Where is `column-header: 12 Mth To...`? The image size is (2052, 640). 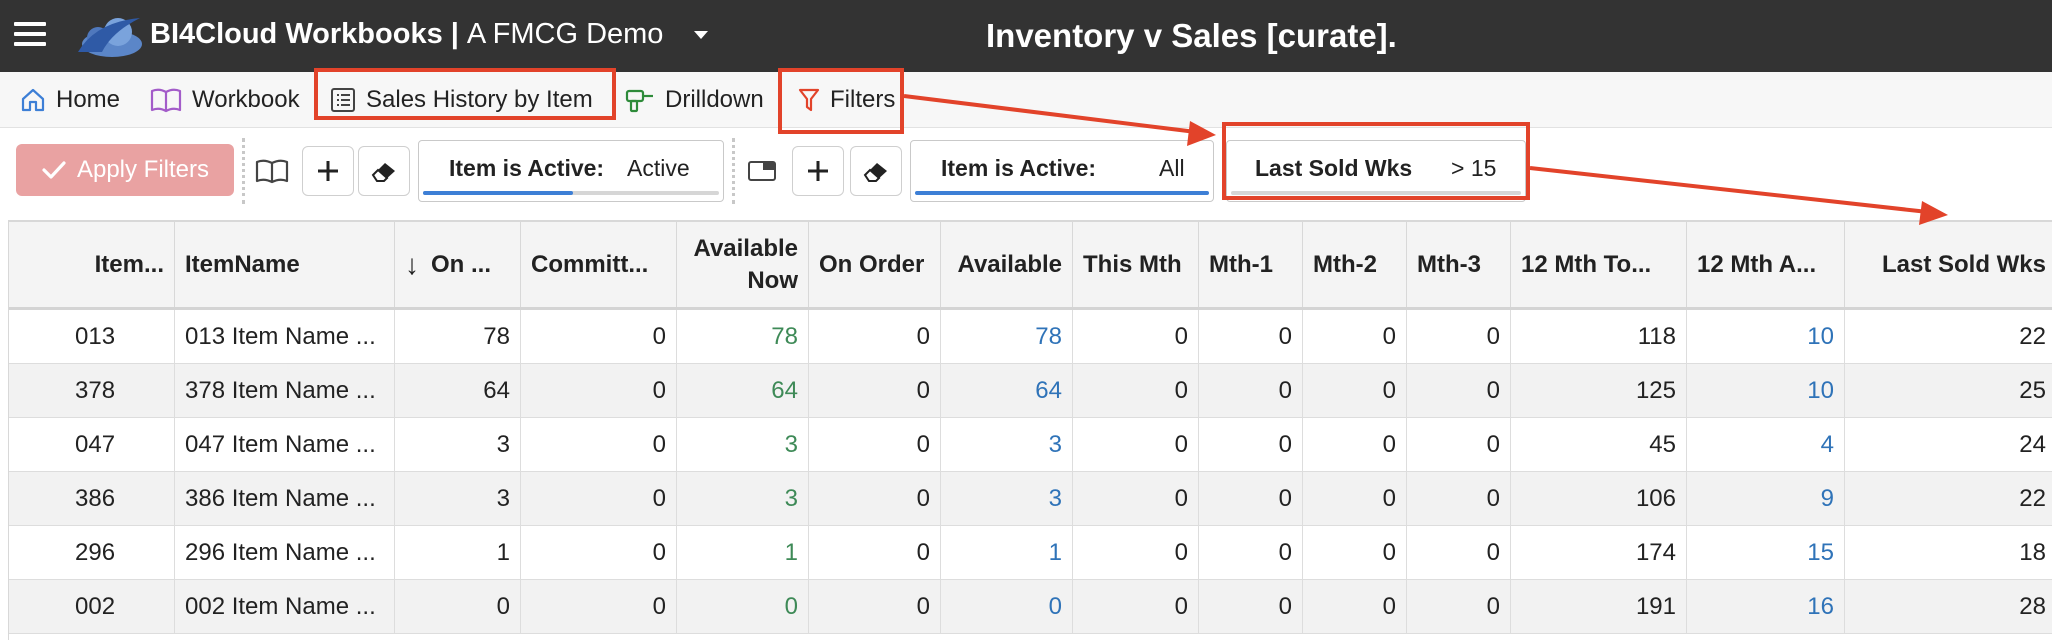
column-header: 12 Mth To... is located at coordinates (1599, 264).